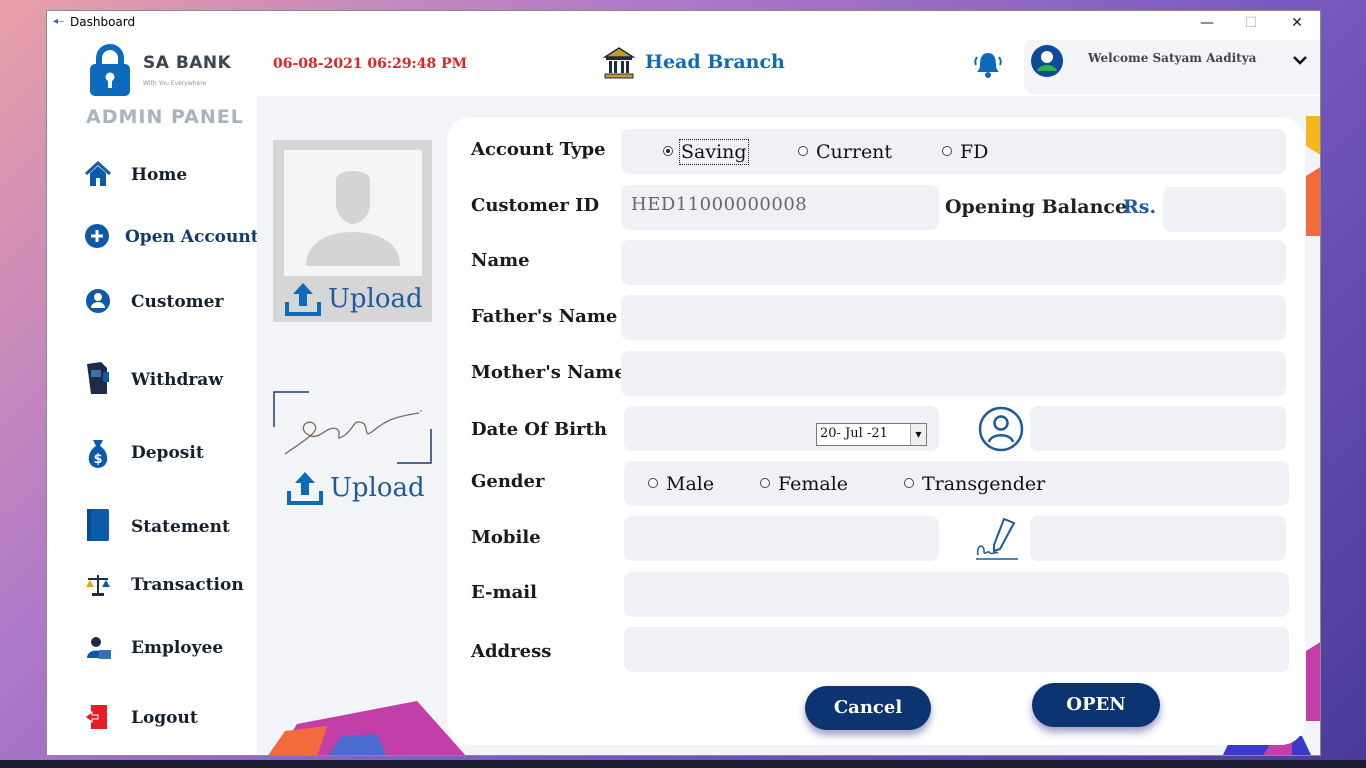 This screenshot has width=1366, height=768. I want to click on gender-label: Gender, so click(508, 481).